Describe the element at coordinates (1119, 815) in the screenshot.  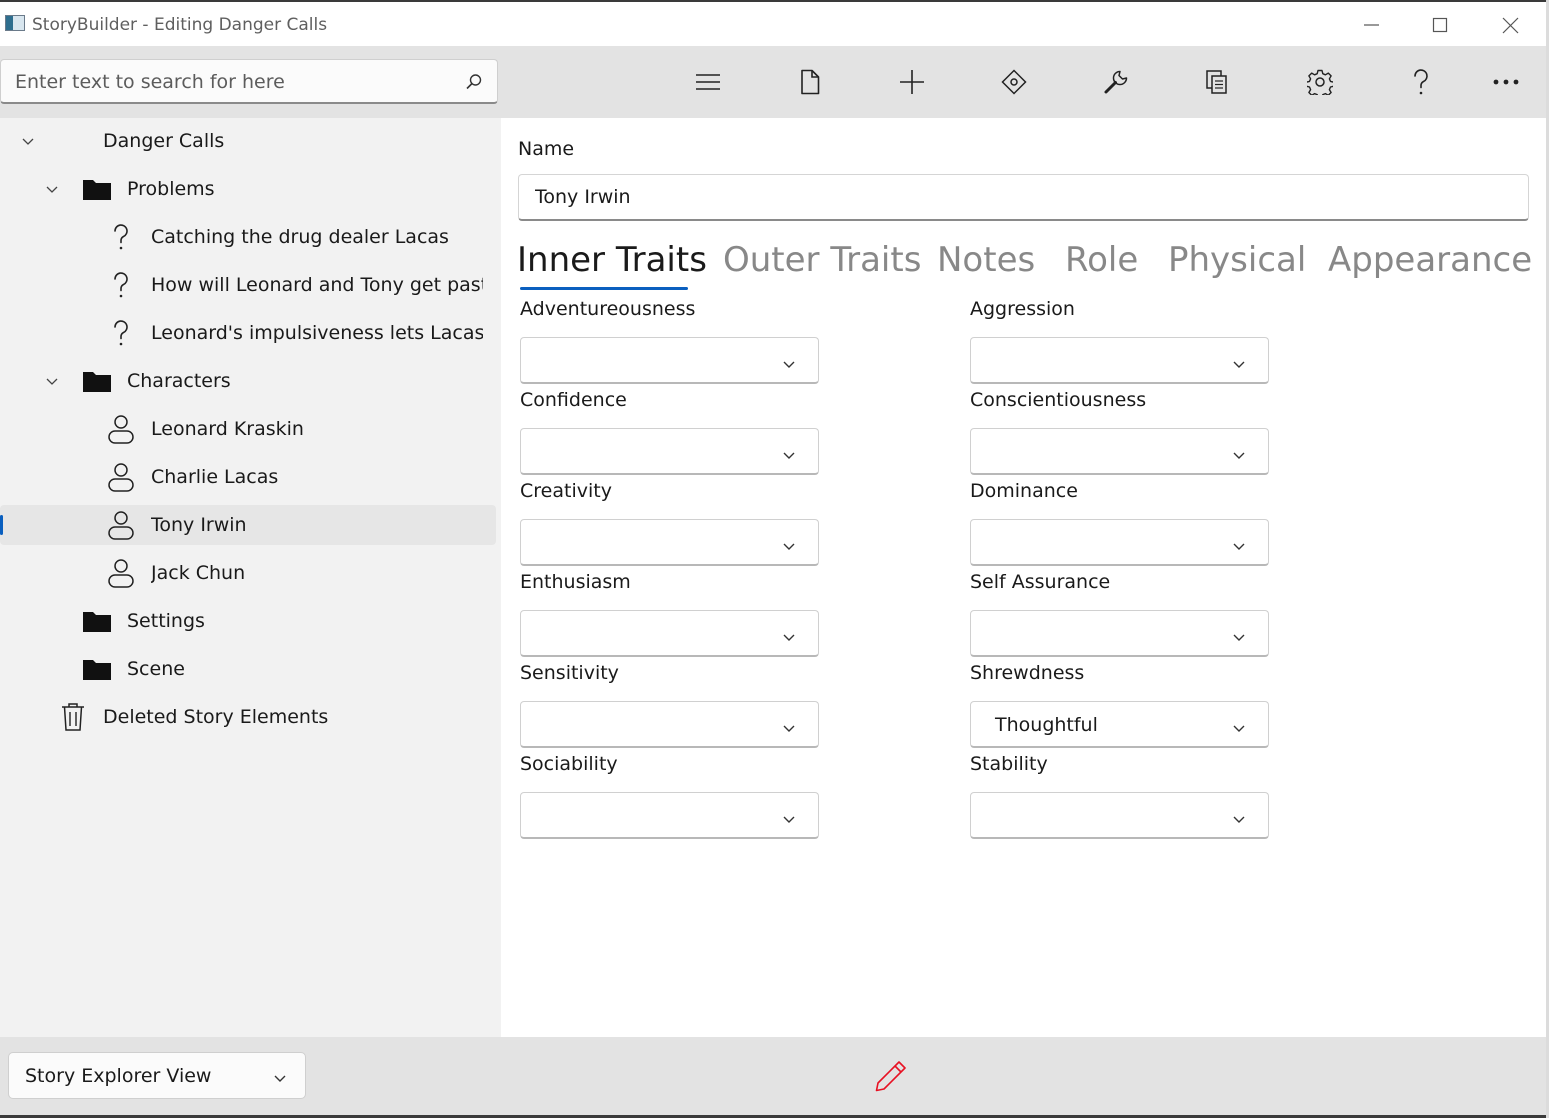
I see `stability-combo` at that location.